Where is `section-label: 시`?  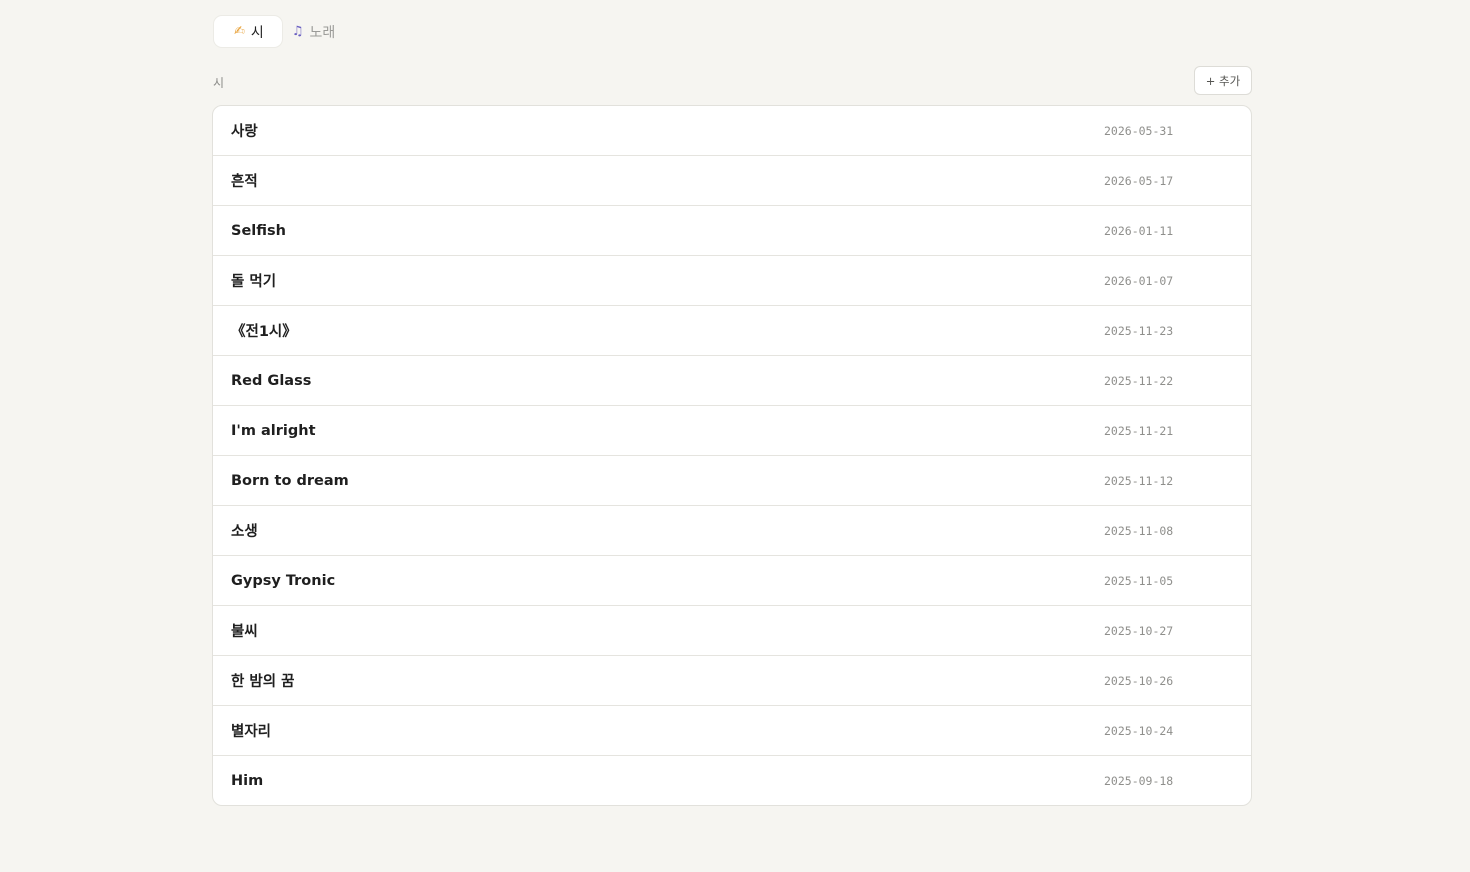 section-label: 시 is located at coordinates (219, 83).